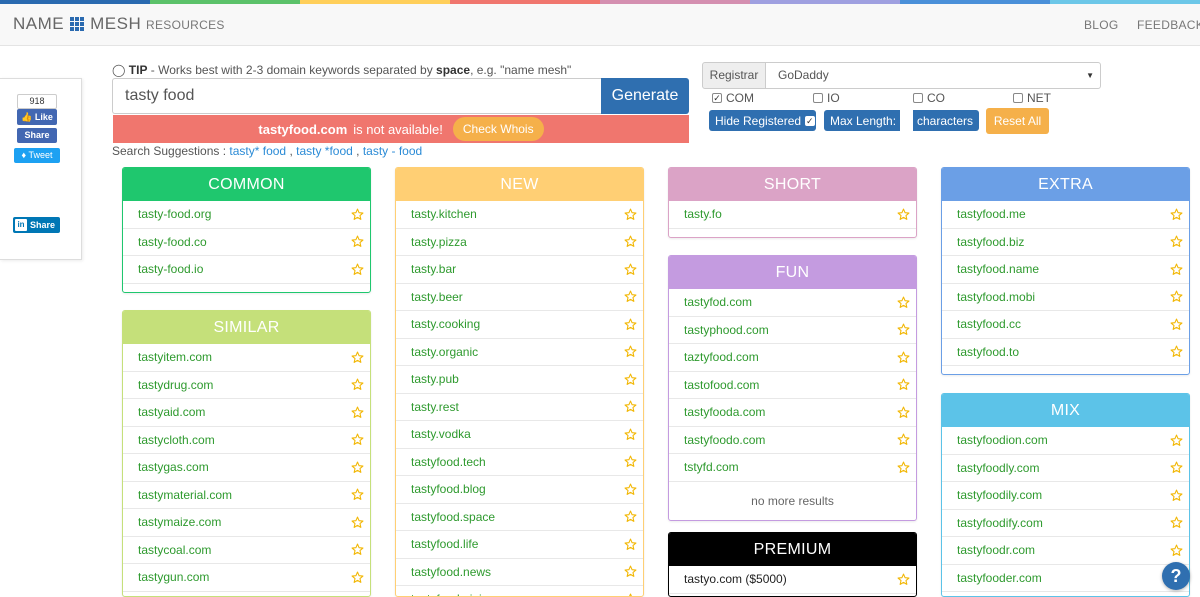 The image size is (1200, 597). I want to click on domain-row: tastyfood.life, so click(519, 545).